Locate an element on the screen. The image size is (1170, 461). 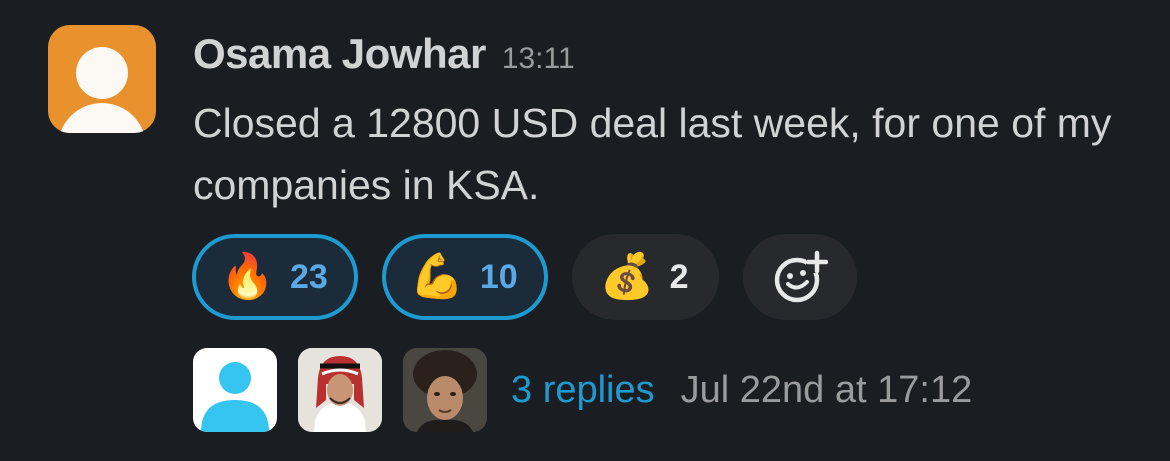
thread-summary: 3 replies Jul 22nd at 17:12 is located at coordinates (582, 390).